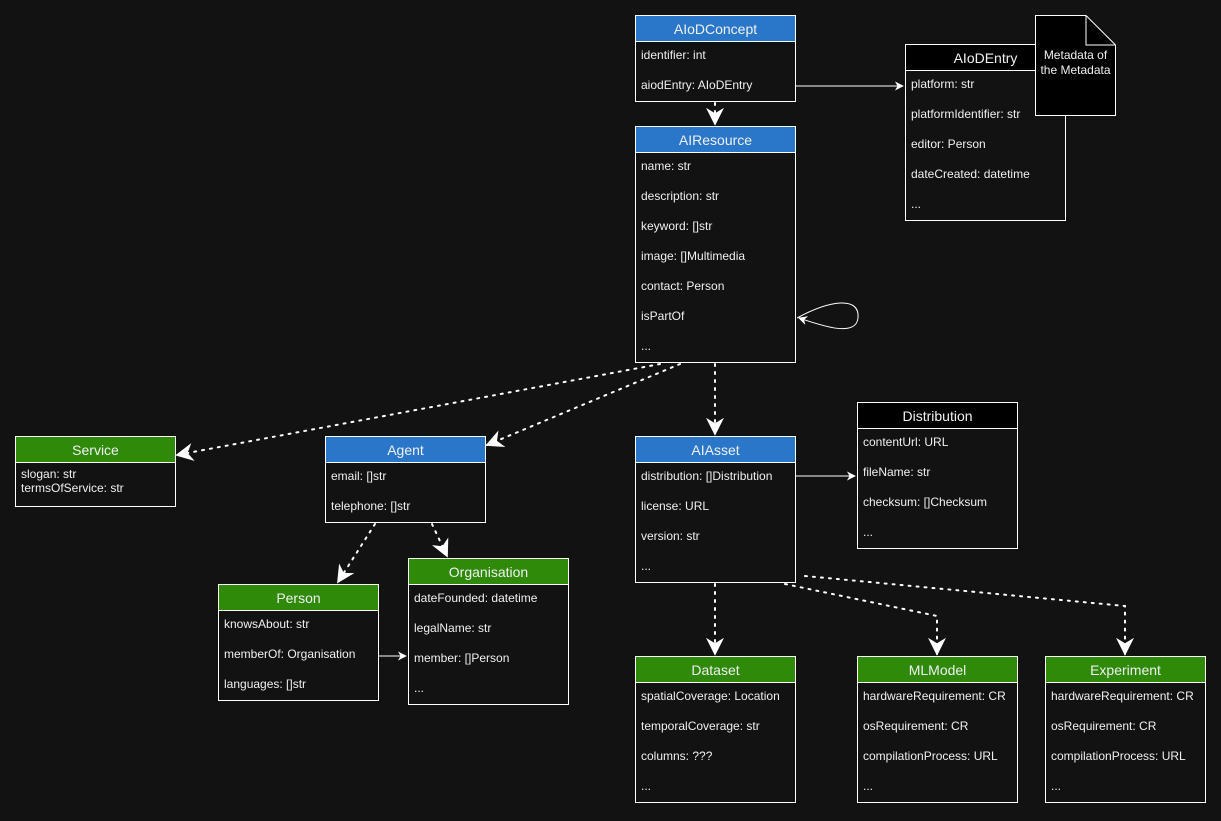 The height and width of the screenshot is (821, 1221). Describe the element at coordinates (72, 488) in the screenshot. I see `attribute-row: termsOfService: str` at that location.